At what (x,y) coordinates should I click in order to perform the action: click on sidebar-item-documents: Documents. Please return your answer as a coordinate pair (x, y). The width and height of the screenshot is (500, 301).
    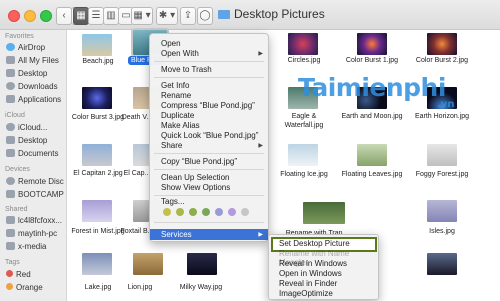
    Looking at the image, I should click on (32, 153).